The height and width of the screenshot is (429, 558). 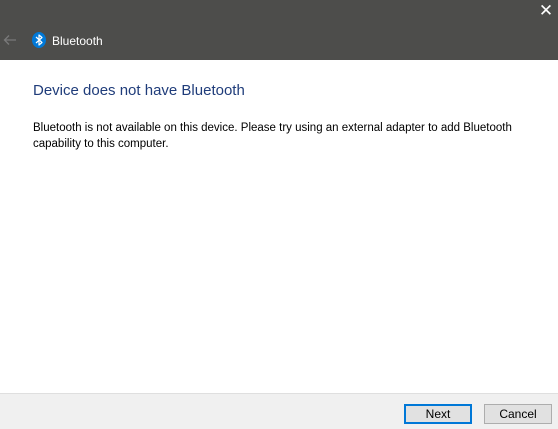 I want to click on close-icon: ✕, so click(x=546, y=10).